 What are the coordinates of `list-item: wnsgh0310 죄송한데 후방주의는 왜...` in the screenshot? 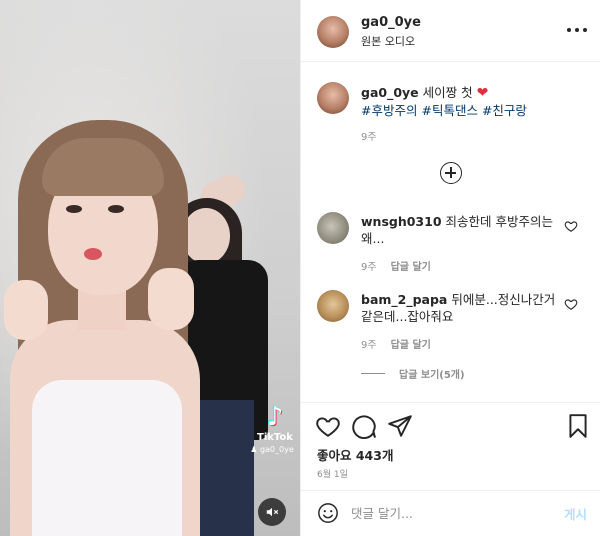 It's located at (463, 230).